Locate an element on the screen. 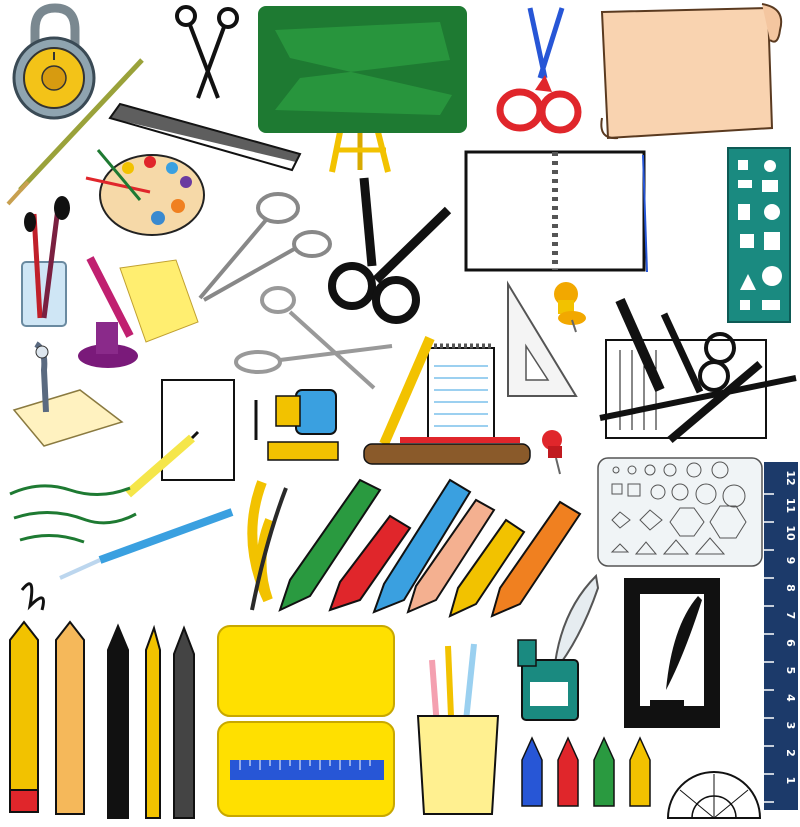  ruler-number: 10 is located at coordinates (790, 533).